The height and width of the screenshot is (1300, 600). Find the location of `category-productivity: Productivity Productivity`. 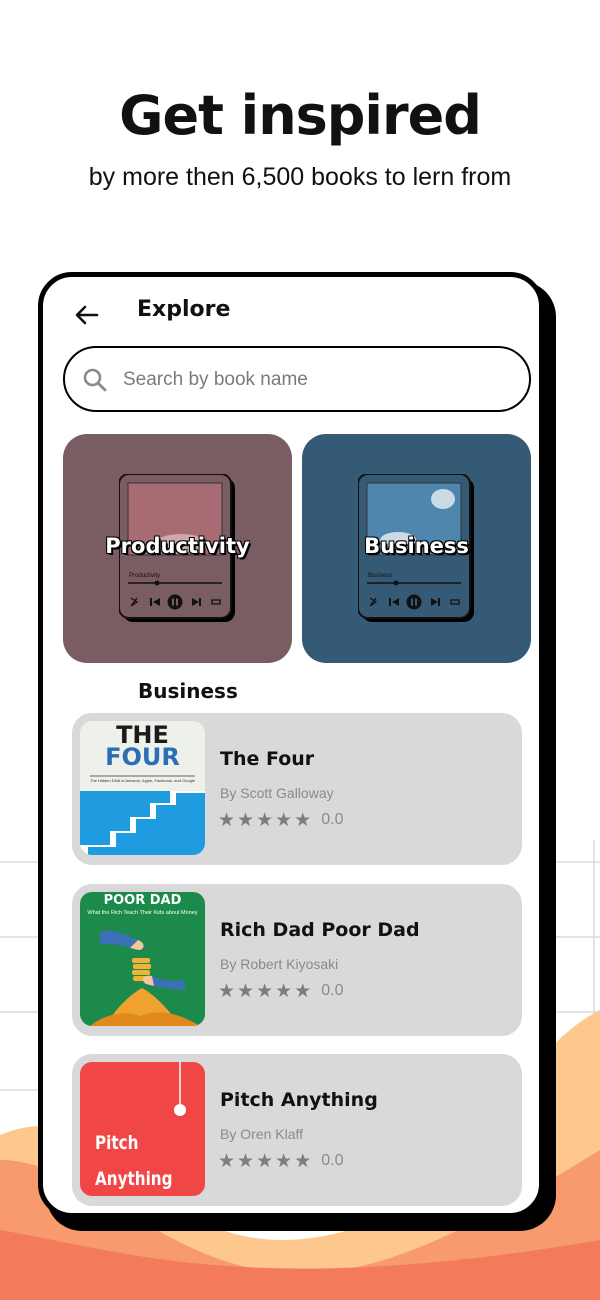

category-productivity: Productivity Productivity is located at coordinates (177, 548).